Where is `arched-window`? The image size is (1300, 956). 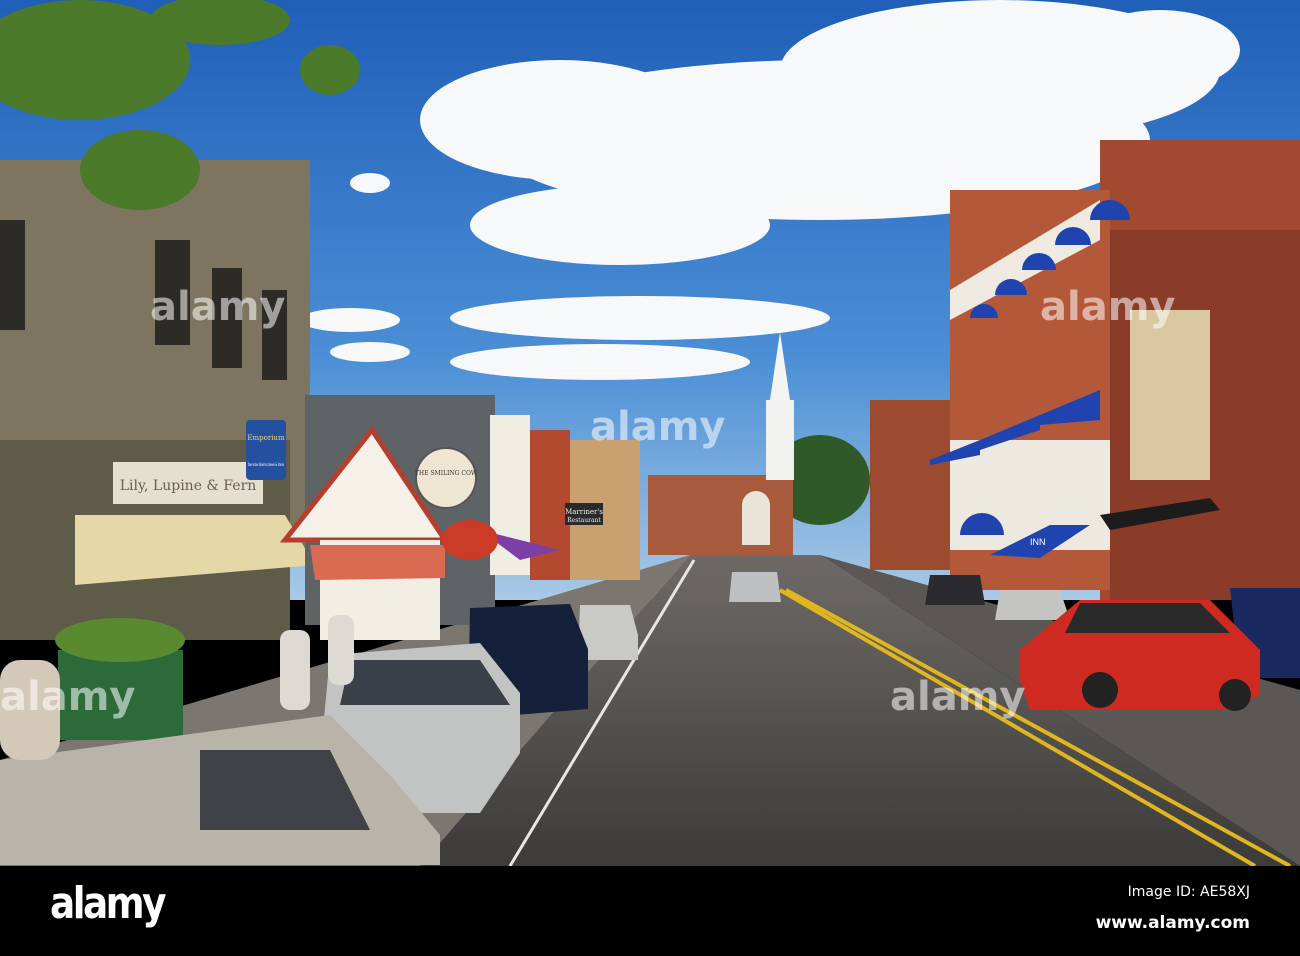
arched-window is located at coordinates (756, 518).